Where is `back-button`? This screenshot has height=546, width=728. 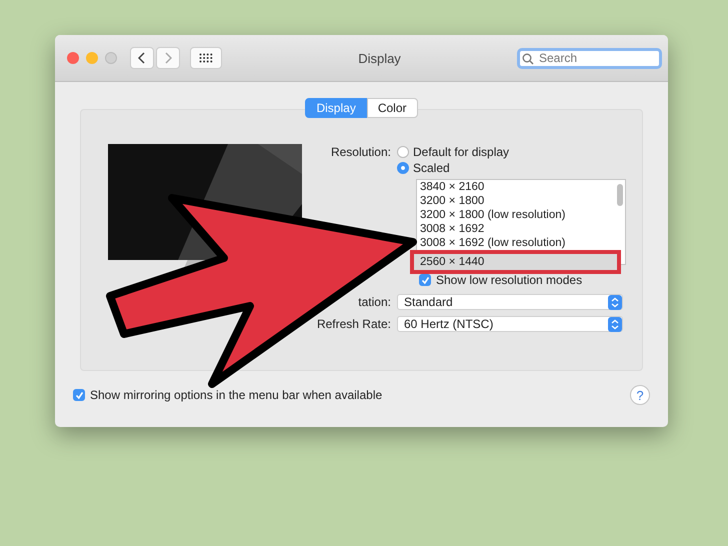 back-button is located at coordinates (142, 58).